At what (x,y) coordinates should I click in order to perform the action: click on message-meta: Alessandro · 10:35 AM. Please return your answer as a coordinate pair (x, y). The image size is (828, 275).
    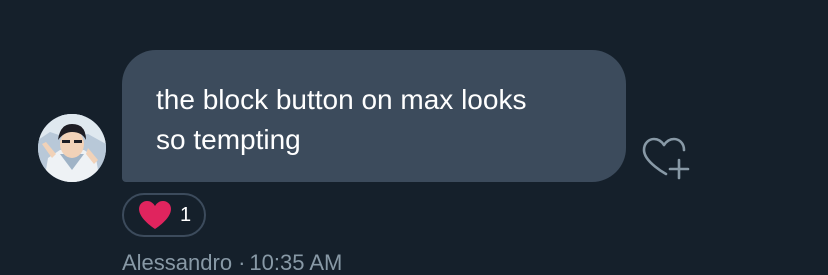
    Looking at the image, I should click on (232, 262).